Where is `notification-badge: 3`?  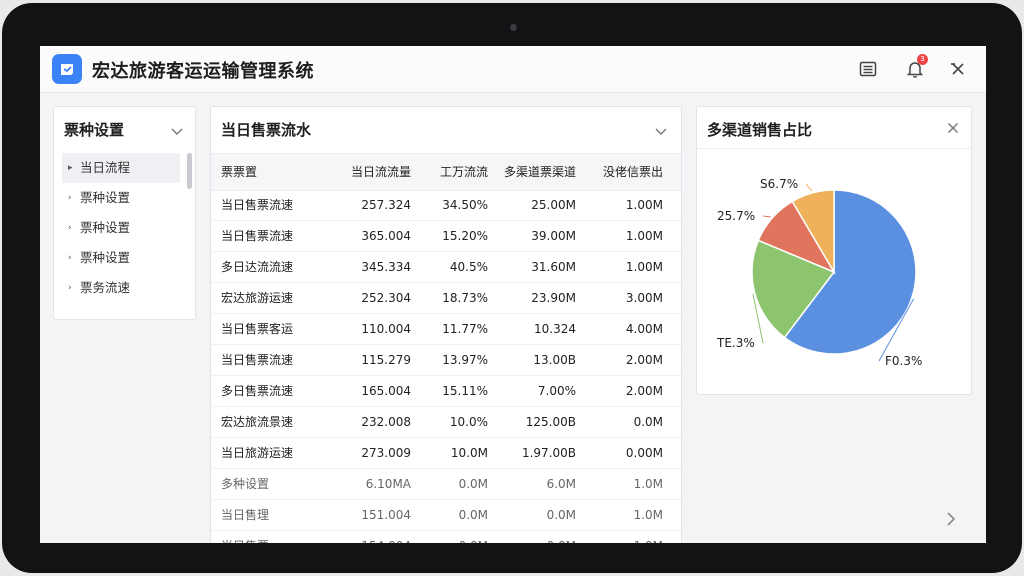 notification-badge: 3 is located at coordinates (922, 59).